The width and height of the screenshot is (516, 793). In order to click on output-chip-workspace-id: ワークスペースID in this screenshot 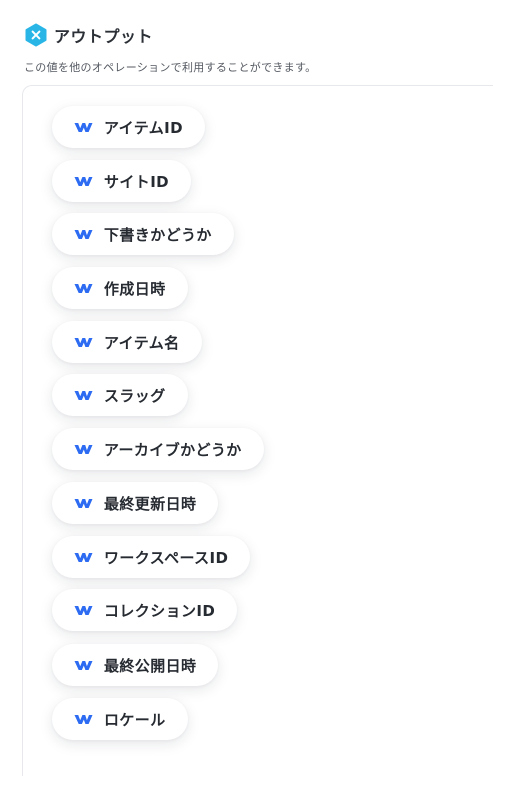, I will do `click(151, 557)`.